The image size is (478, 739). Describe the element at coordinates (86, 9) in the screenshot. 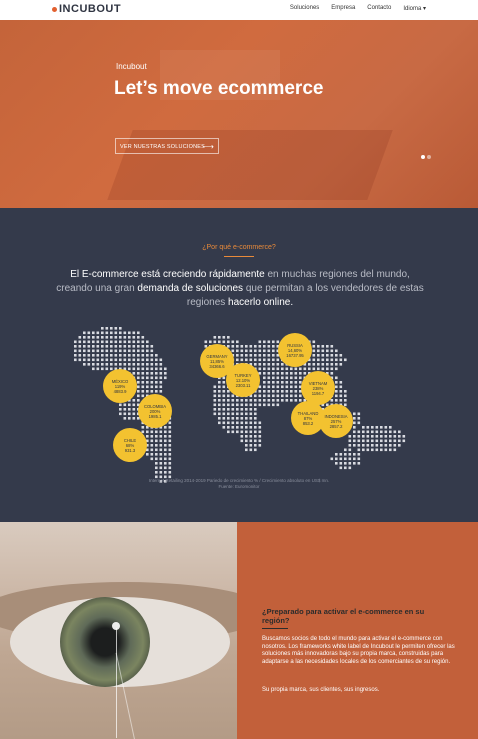

I see `logo: INCUBOUT` at that location.